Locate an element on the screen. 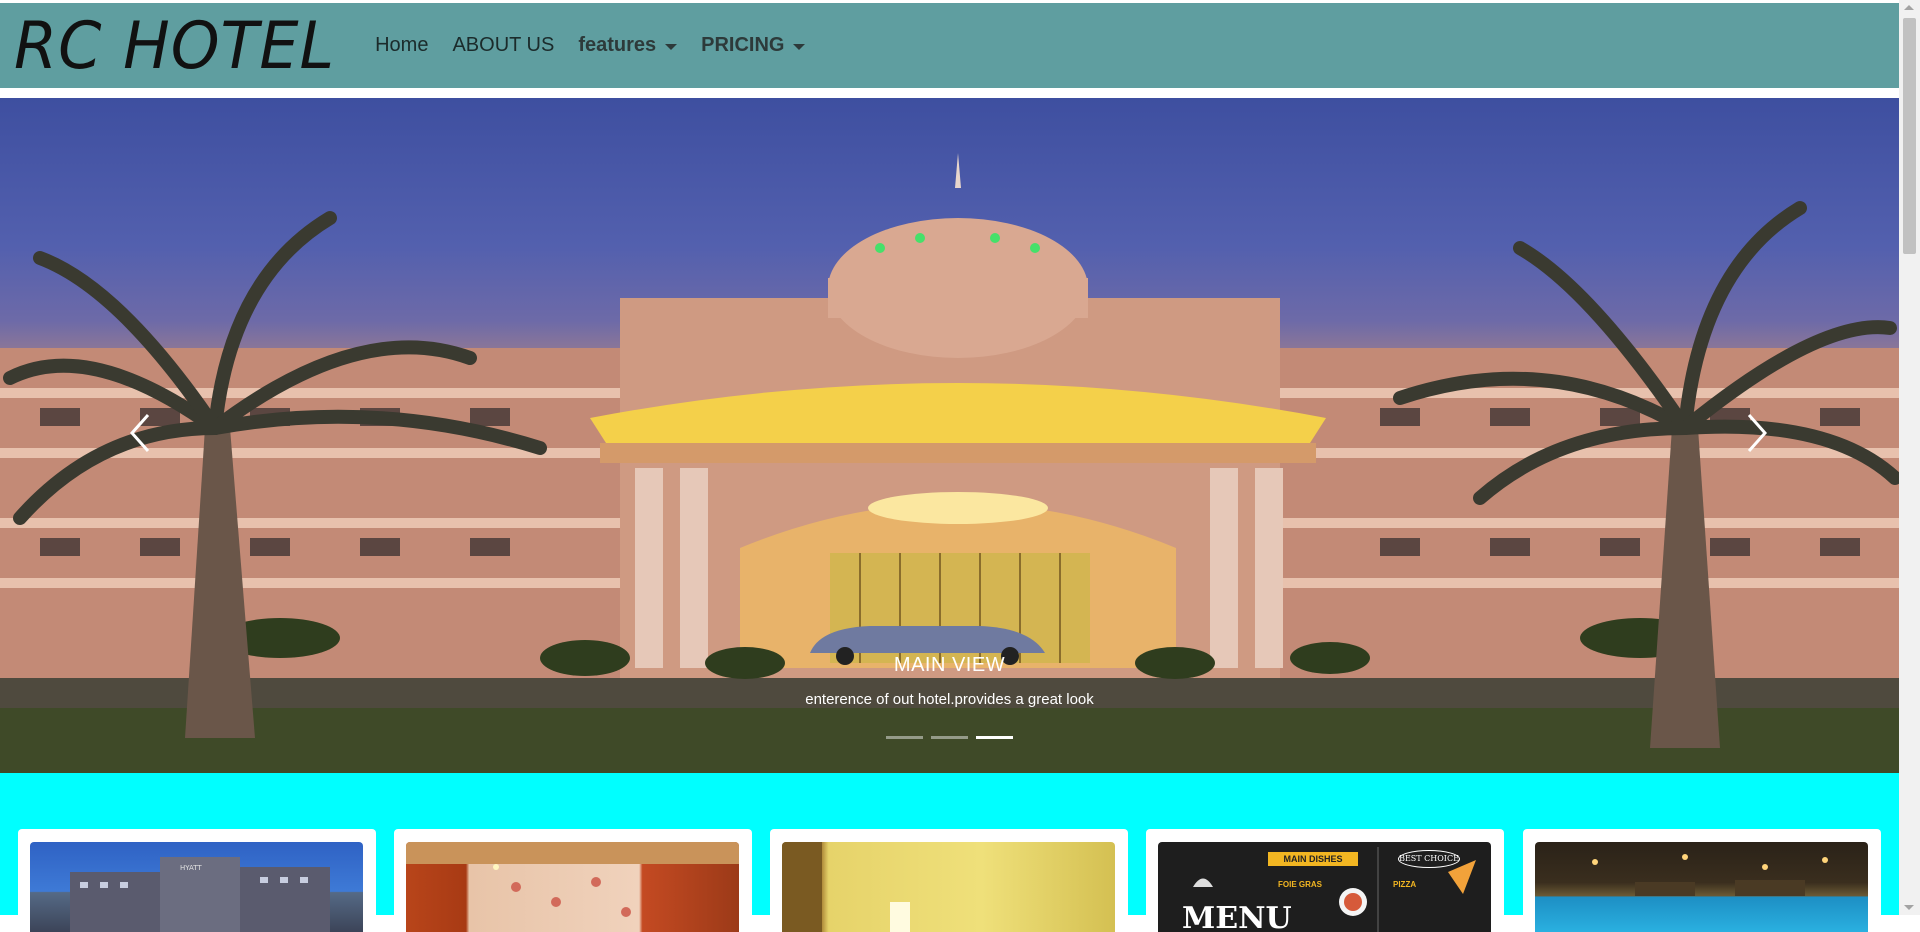  hotel-exterior-image: HYATT is located at coordinates (196, 887).